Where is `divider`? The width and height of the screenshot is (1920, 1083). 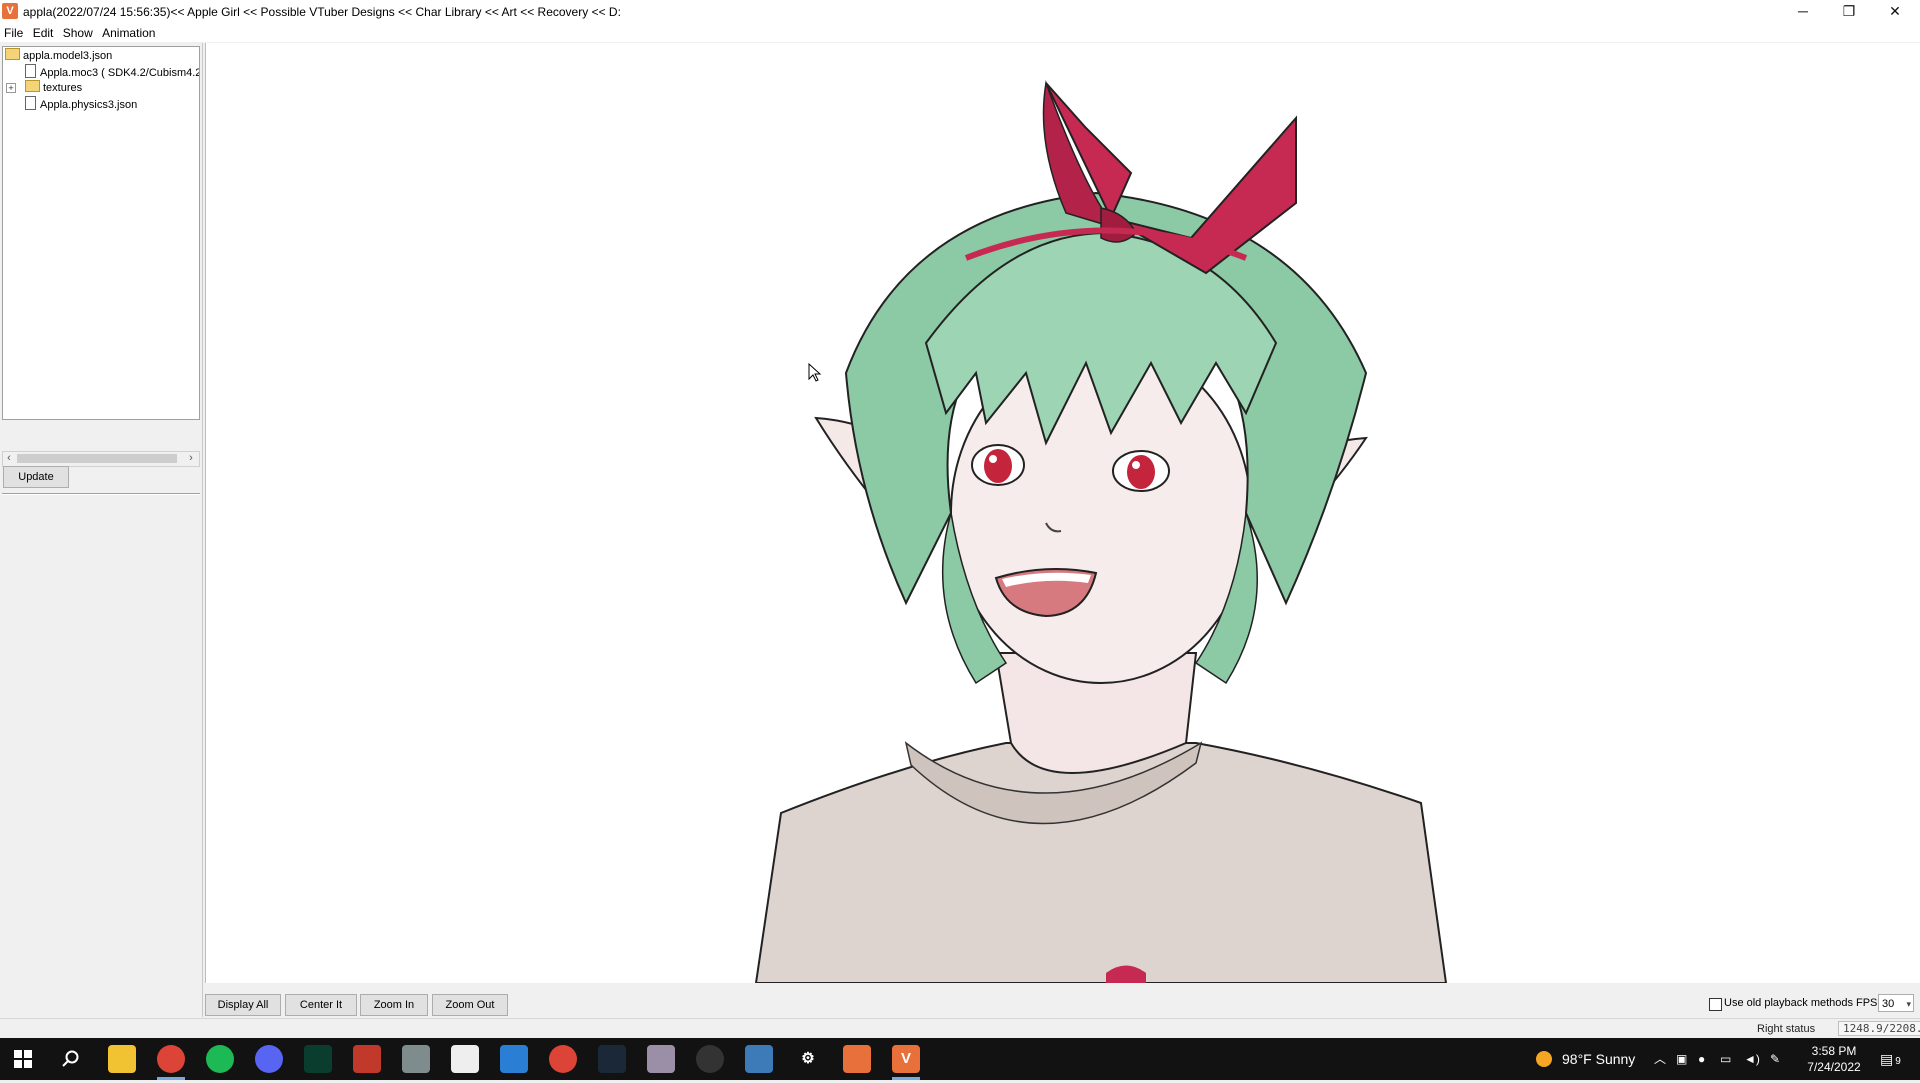 divider is located at coordinates (101, 494).